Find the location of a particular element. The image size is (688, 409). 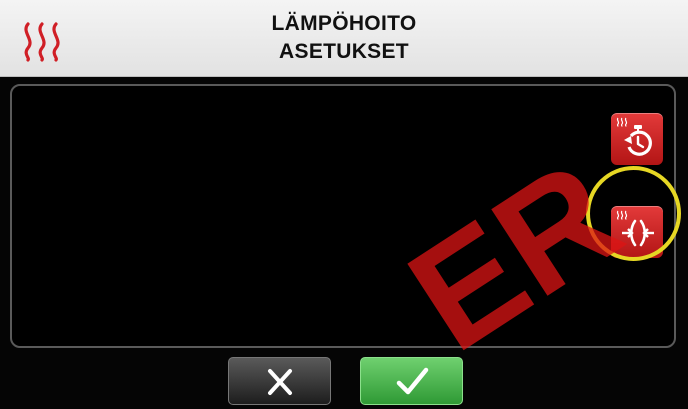

heat-timer-button is located at coordinates (637, 139).